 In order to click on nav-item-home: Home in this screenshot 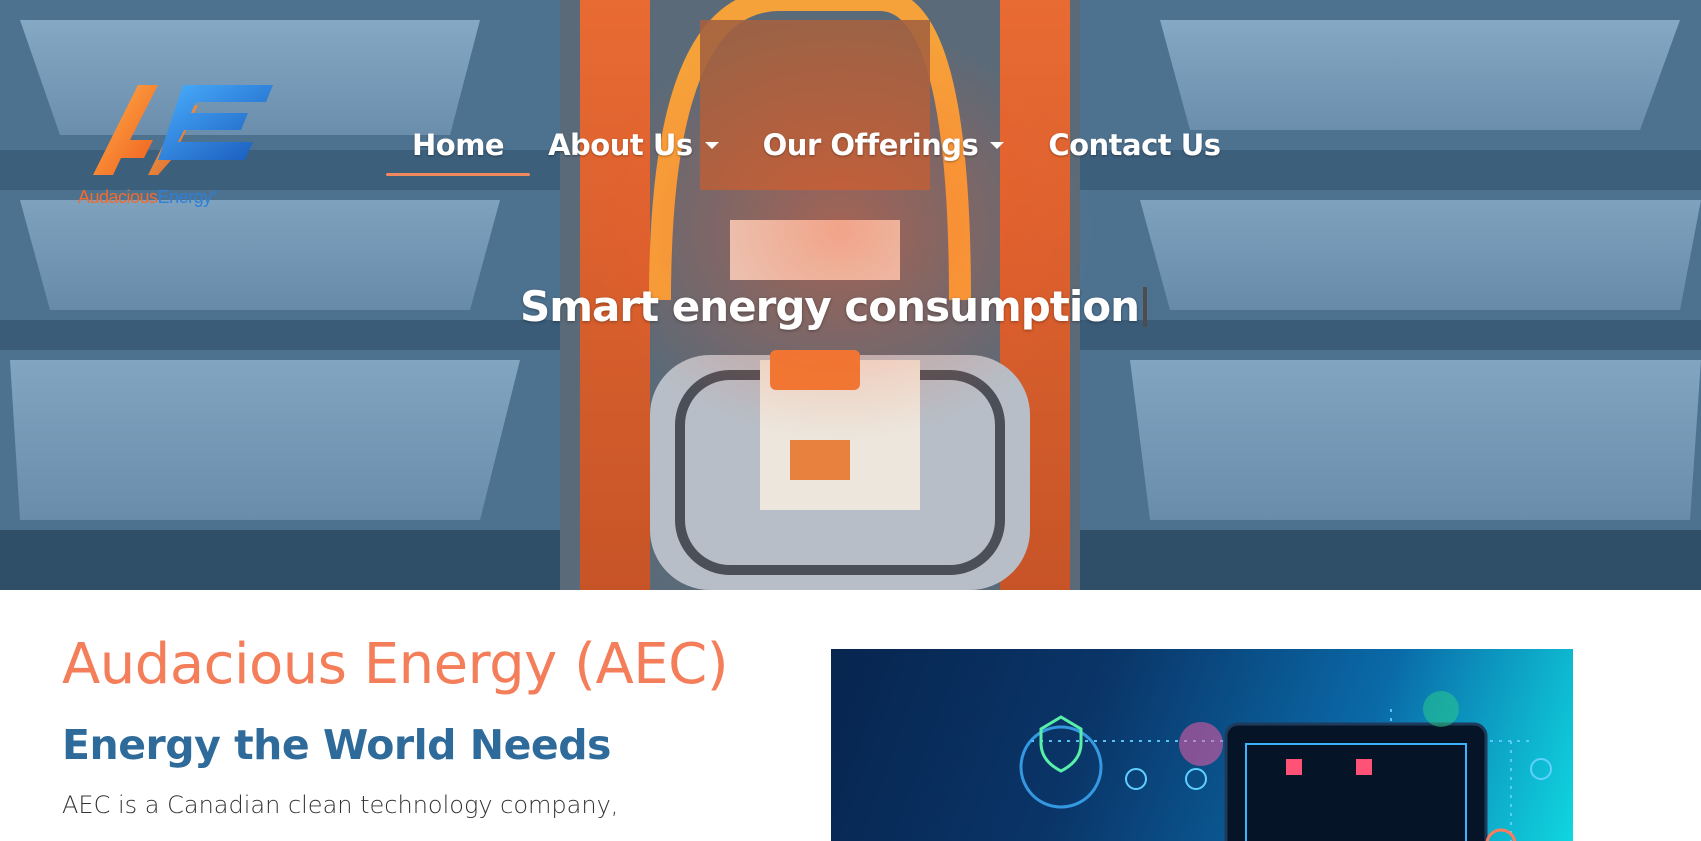, I will do `click(458, 152)`.